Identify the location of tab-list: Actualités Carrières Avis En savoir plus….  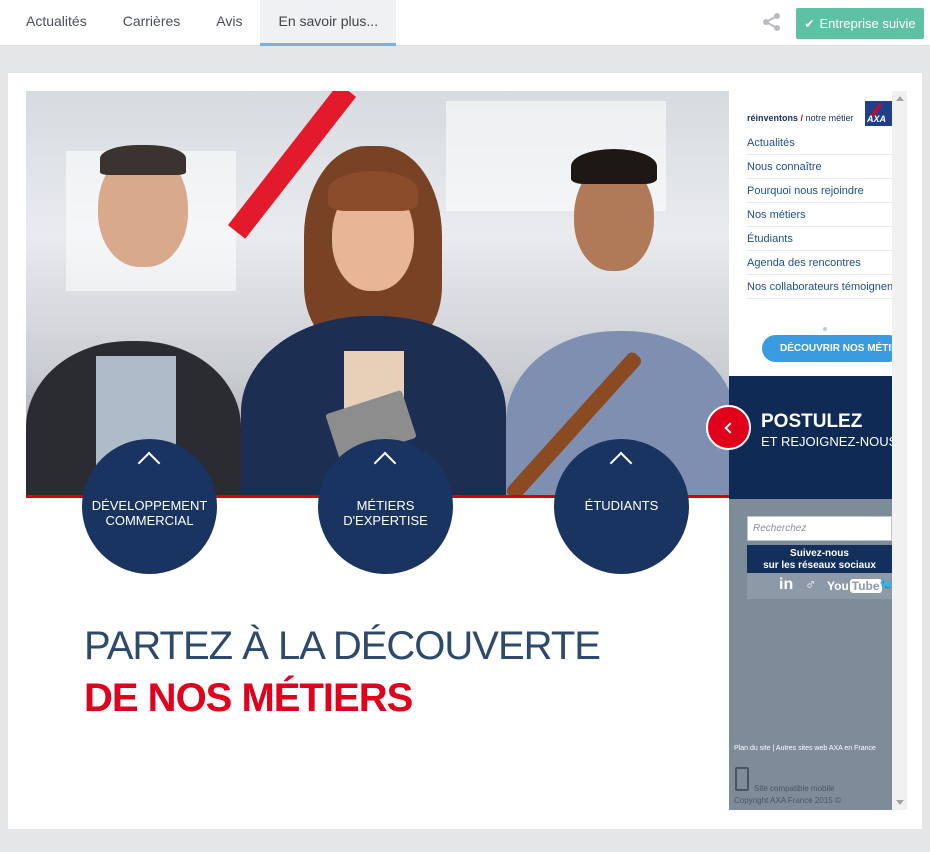
(202, 23).